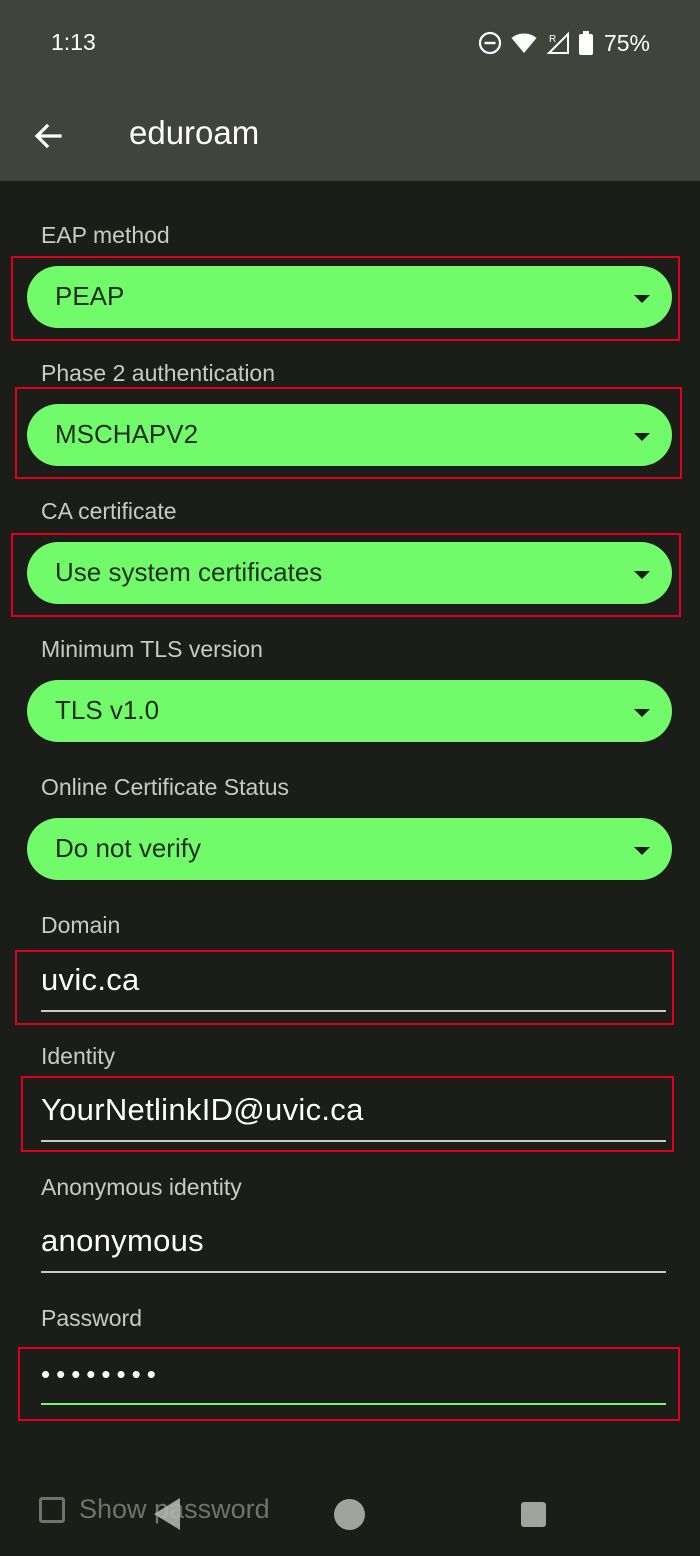  What do you see at coordinates (167, 1514) in the screenshot?
I see `nav-back-icon` at bounding box center [167, 1514].